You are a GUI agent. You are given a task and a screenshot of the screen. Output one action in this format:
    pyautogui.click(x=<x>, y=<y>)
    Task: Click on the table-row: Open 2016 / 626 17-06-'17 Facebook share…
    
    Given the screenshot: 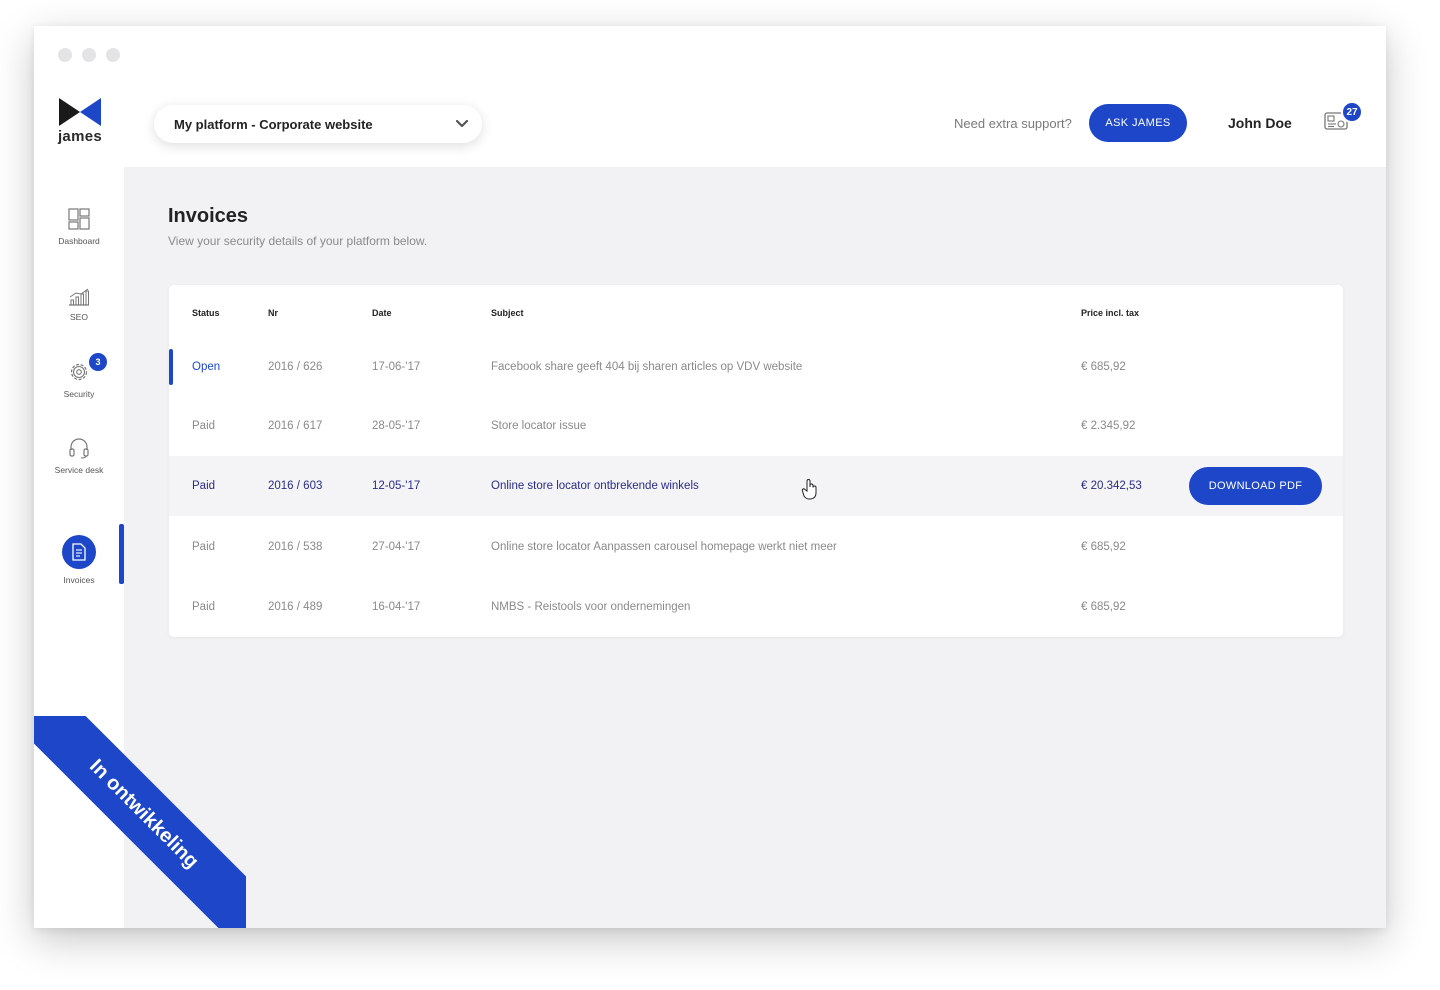 What is the action you would take?
    pyautogui.click(x=756, y=367)
    